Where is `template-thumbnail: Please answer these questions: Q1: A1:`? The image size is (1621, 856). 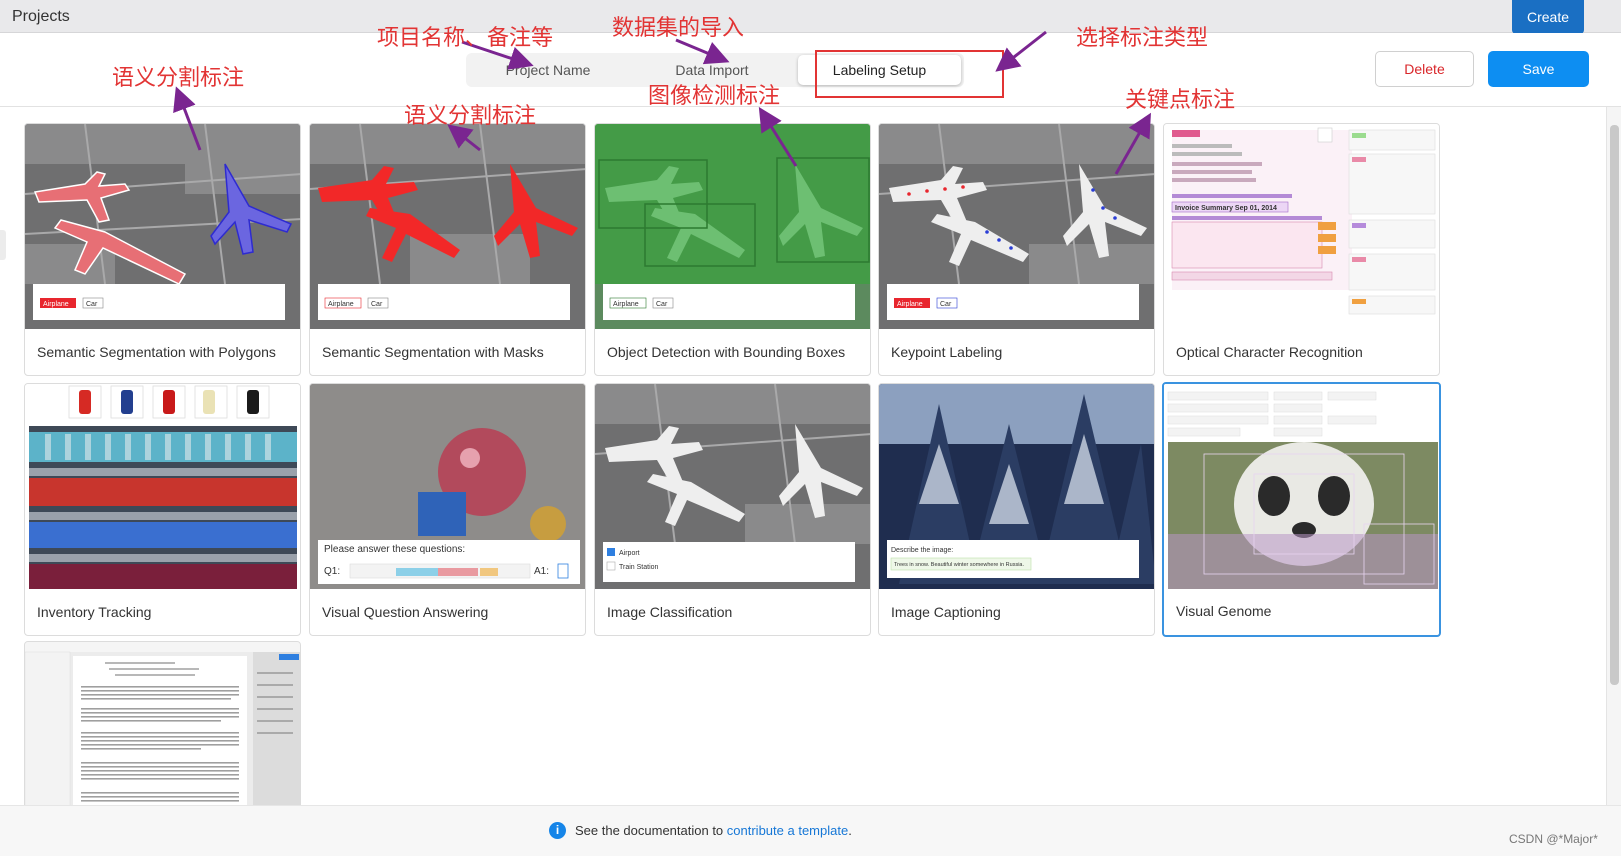 template-thumbnail: Please answer these questions: Q1: A1: is located at coordinates (447, 486).